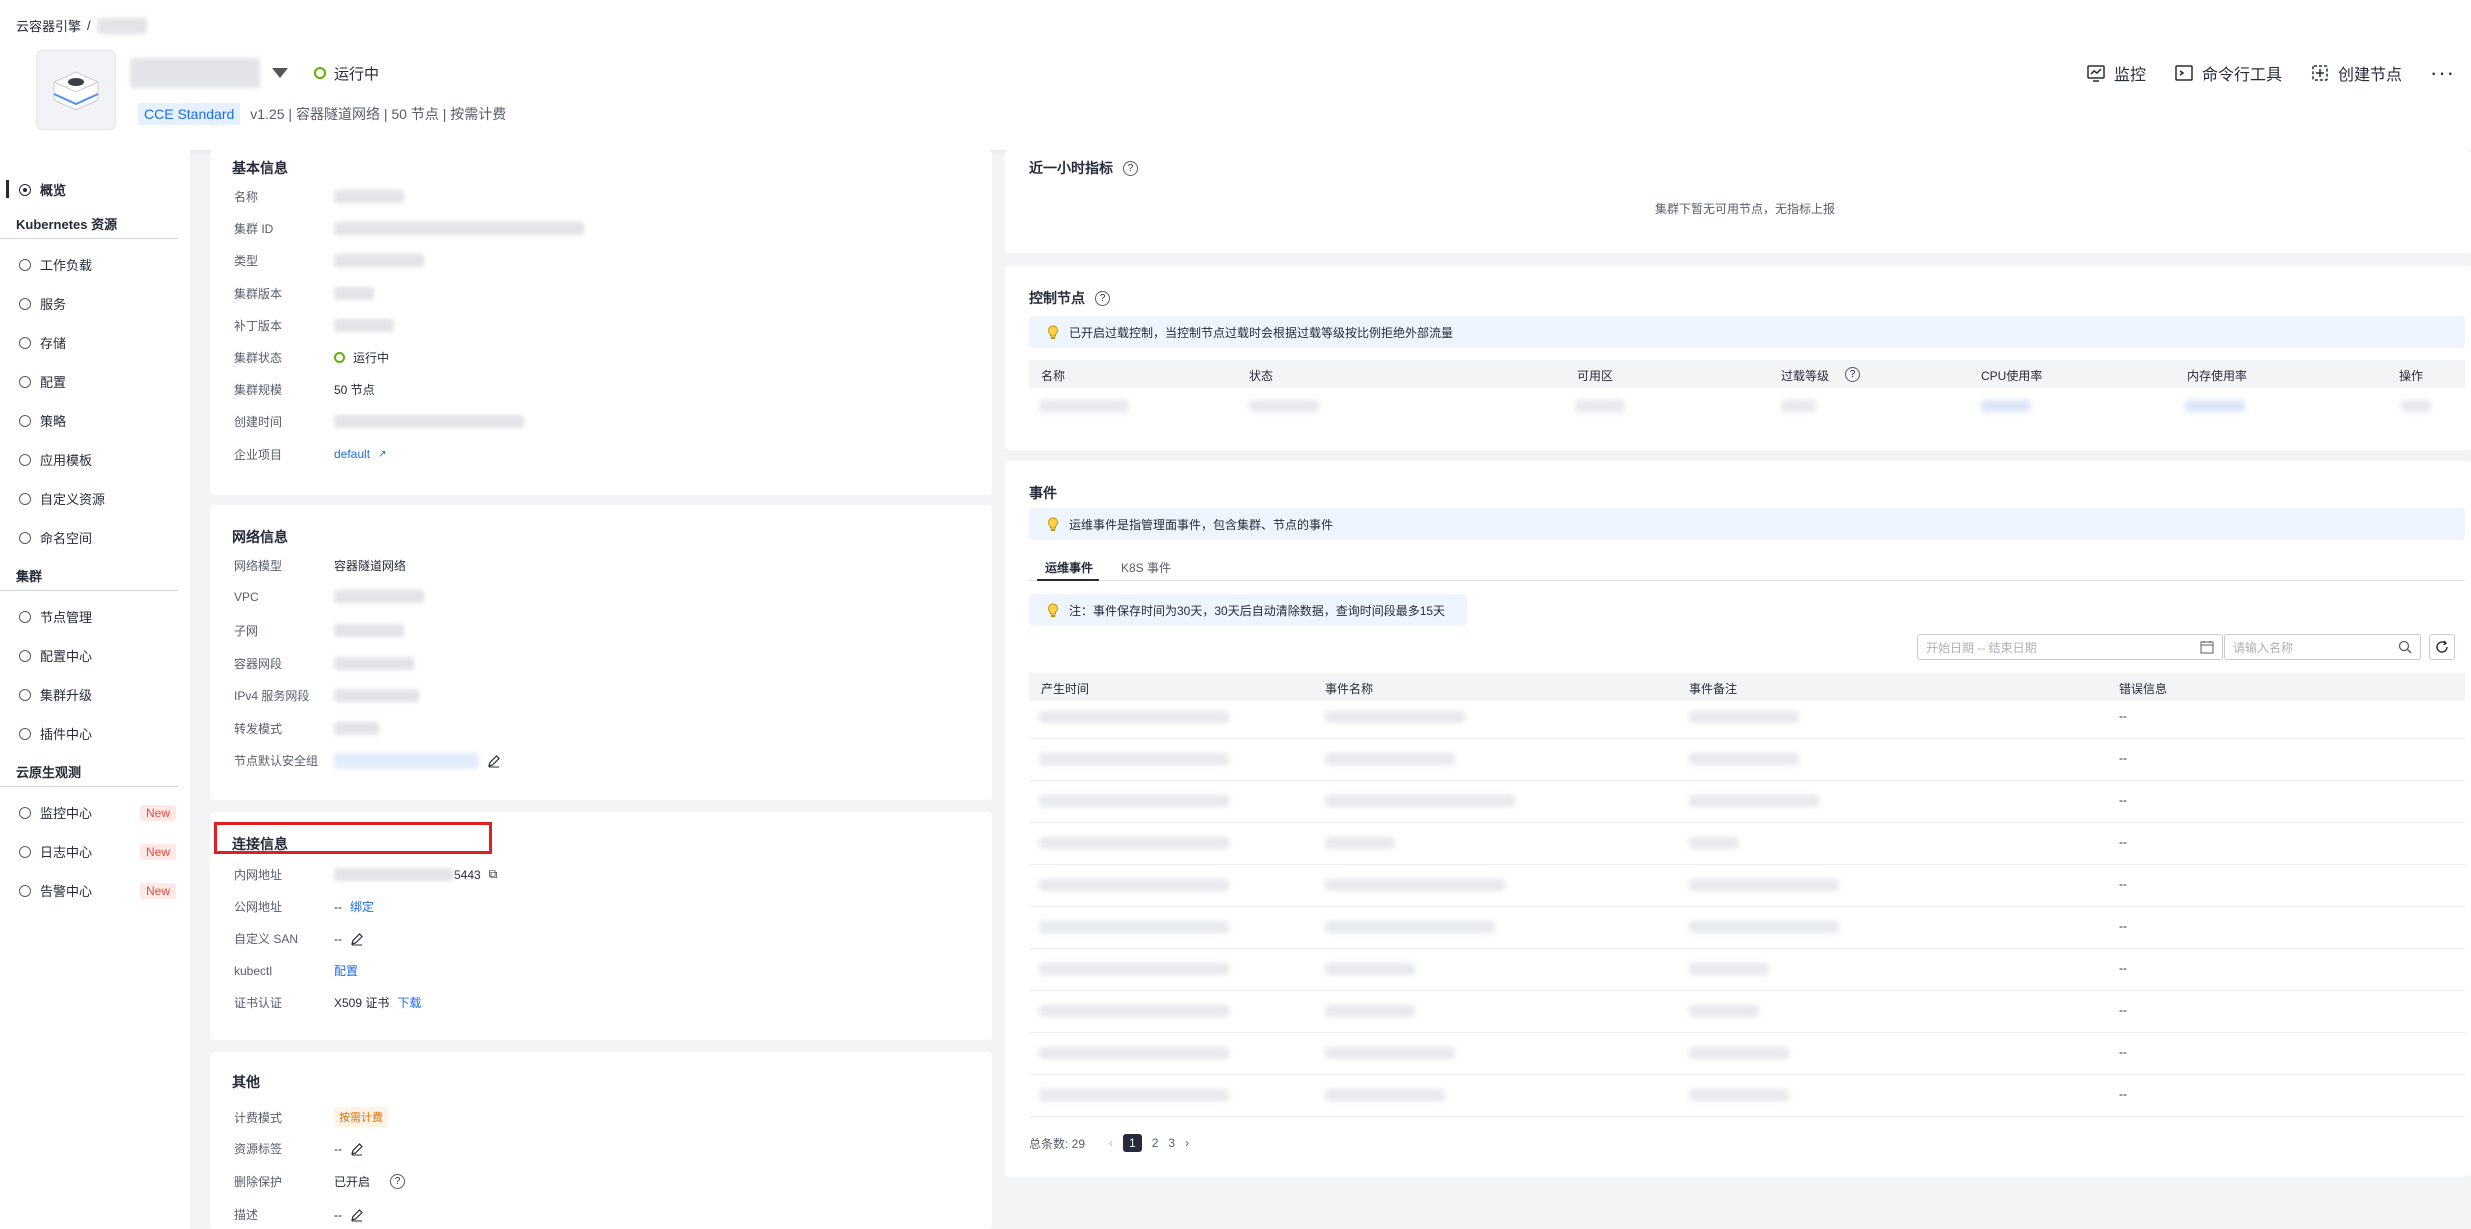 Image resolution: width=2471 pixels, height=1229 pixels. I want to click on sidebar-item-observability-0: 监控中心 New, so click(95, 812).